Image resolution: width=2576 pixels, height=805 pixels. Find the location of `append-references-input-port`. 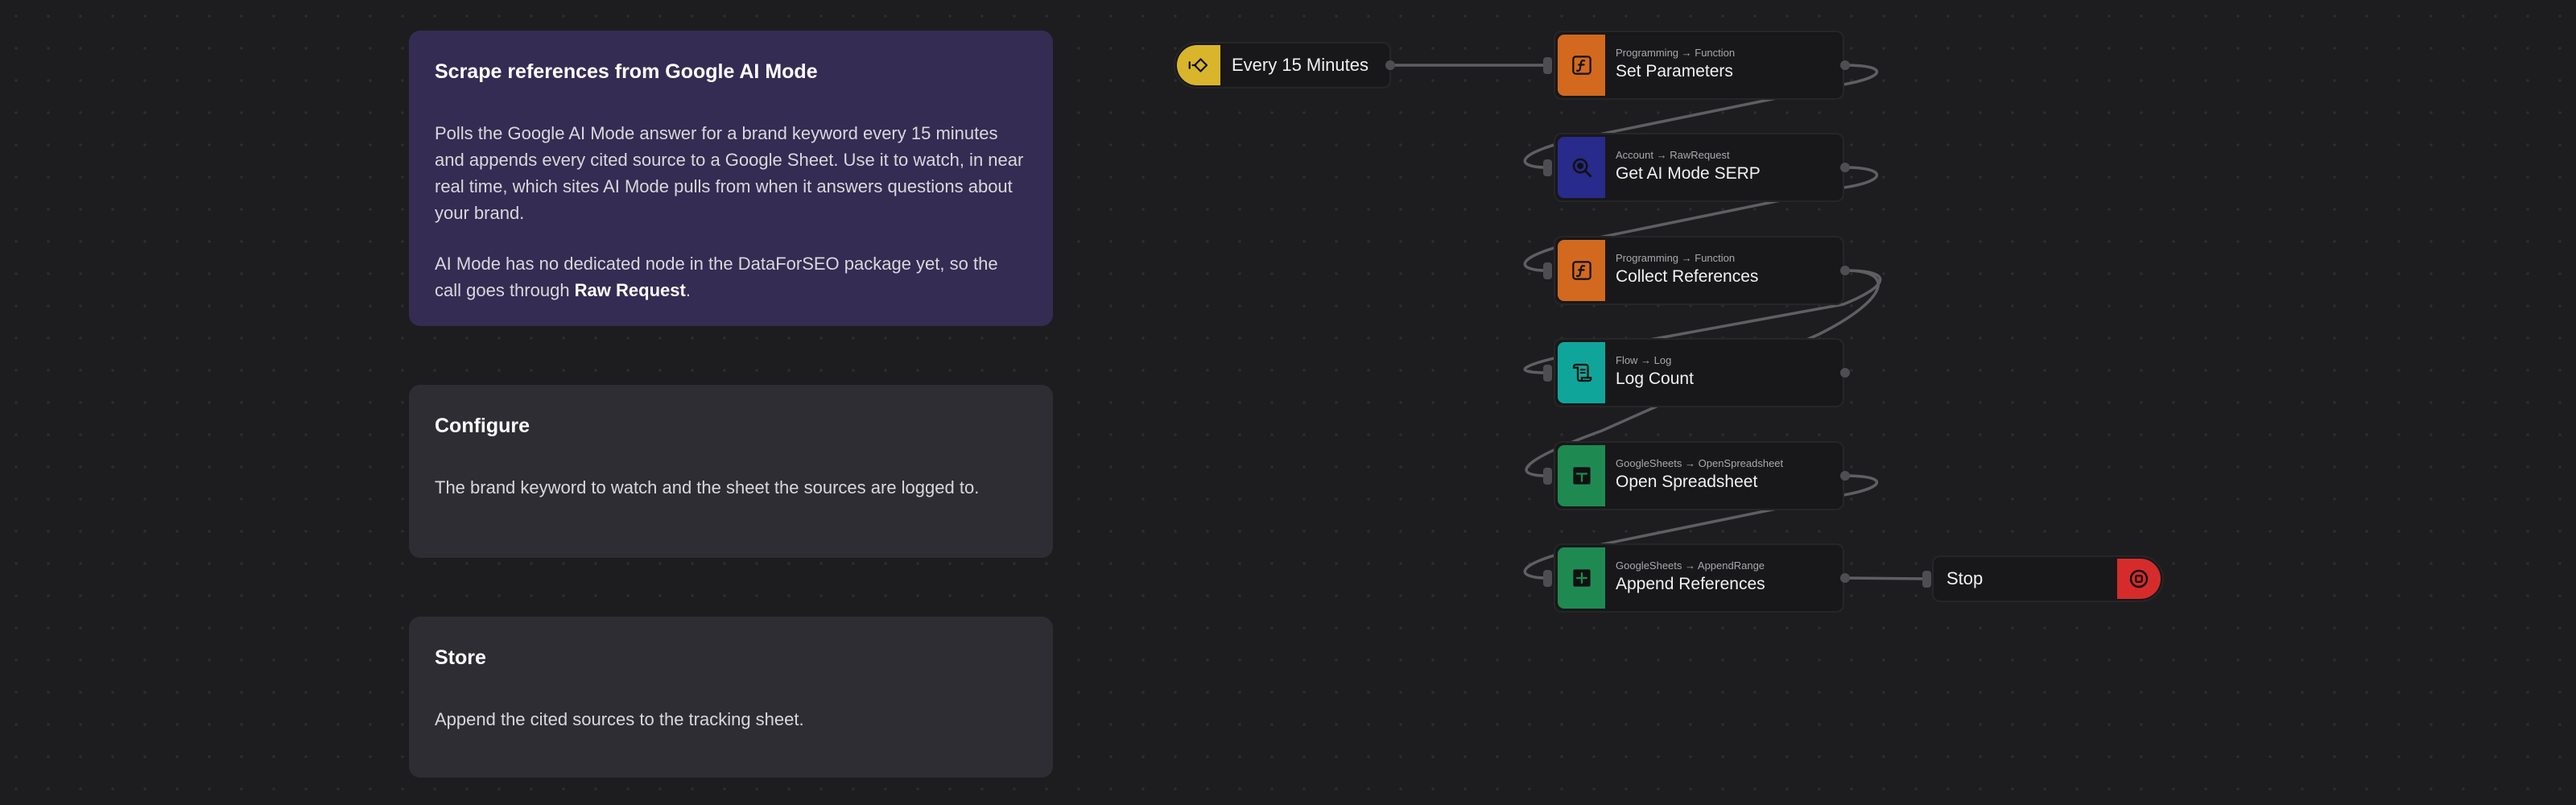

append-references-input-port is located at coordinates (1547, 578).